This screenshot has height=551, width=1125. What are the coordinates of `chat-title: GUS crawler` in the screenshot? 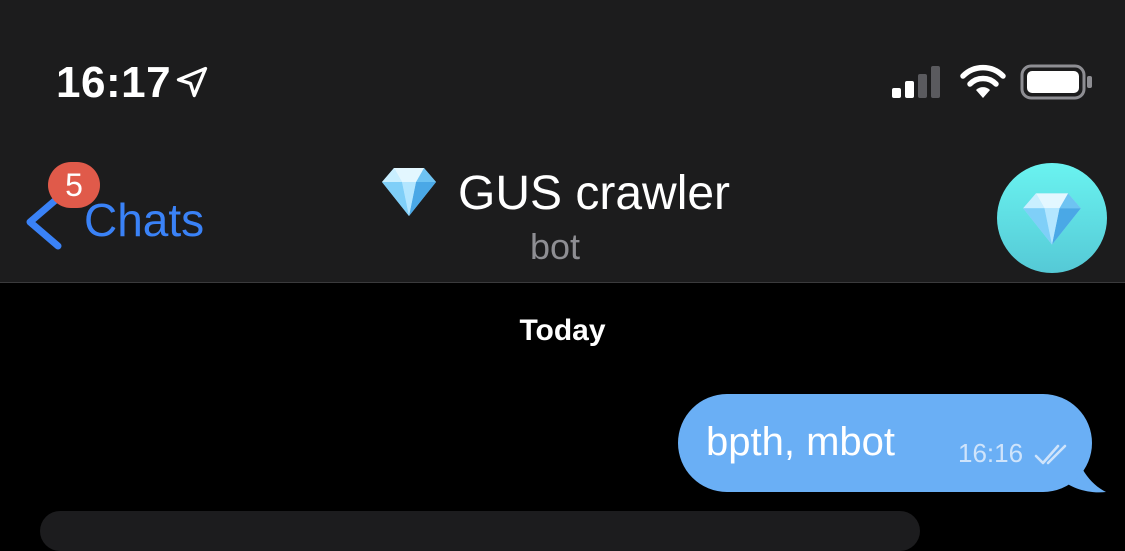 It's located at (594, 193).